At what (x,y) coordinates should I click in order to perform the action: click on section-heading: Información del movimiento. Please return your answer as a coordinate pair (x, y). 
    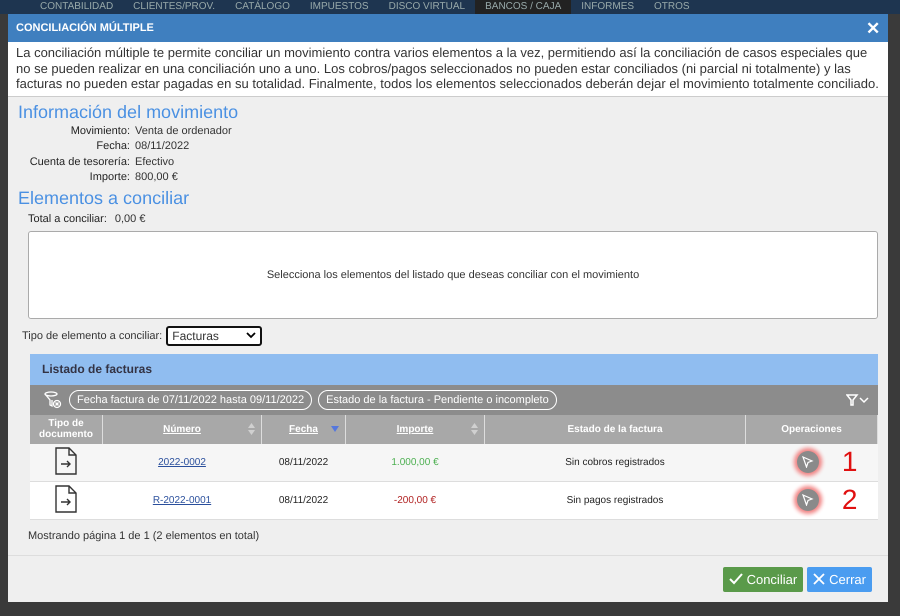
    Looking at the image, I should click on (129, 111).